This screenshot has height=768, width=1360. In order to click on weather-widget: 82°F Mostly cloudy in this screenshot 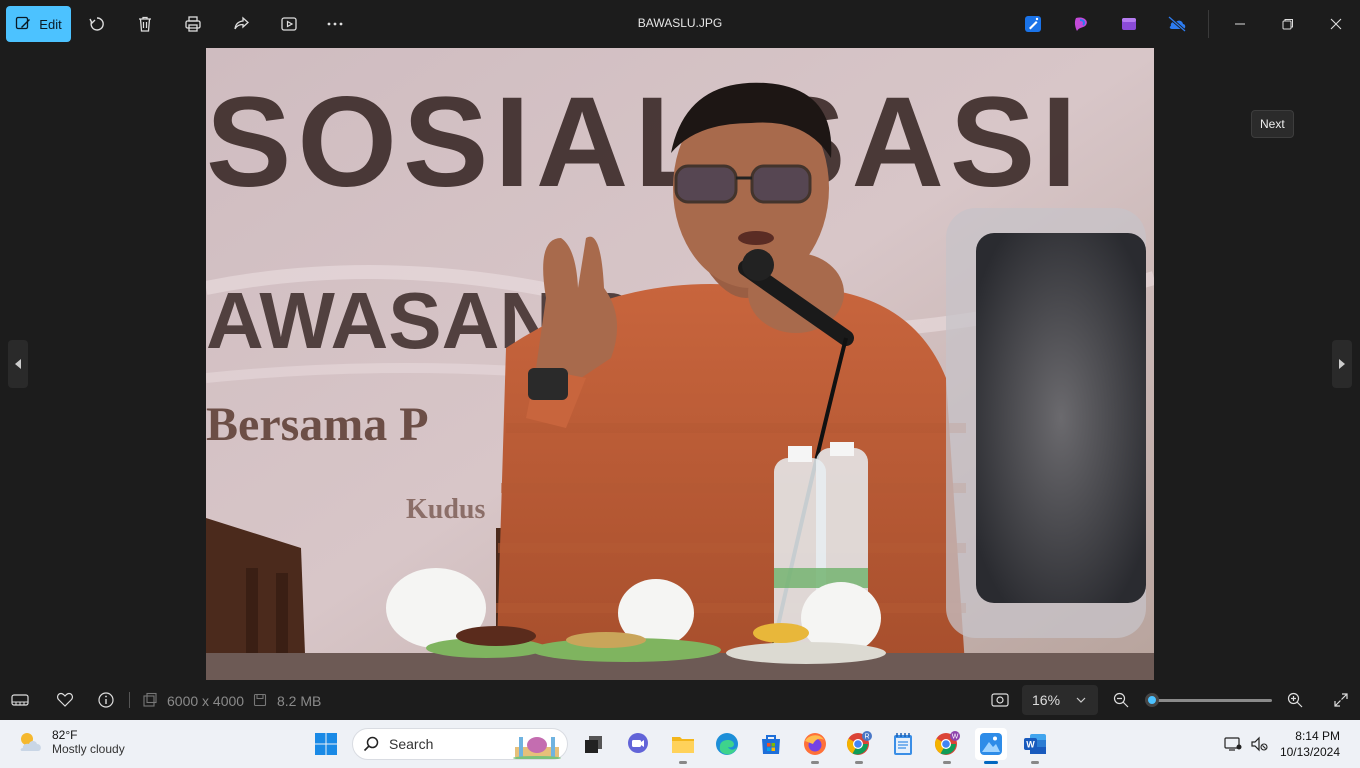, I will do `click(70, 742)`.